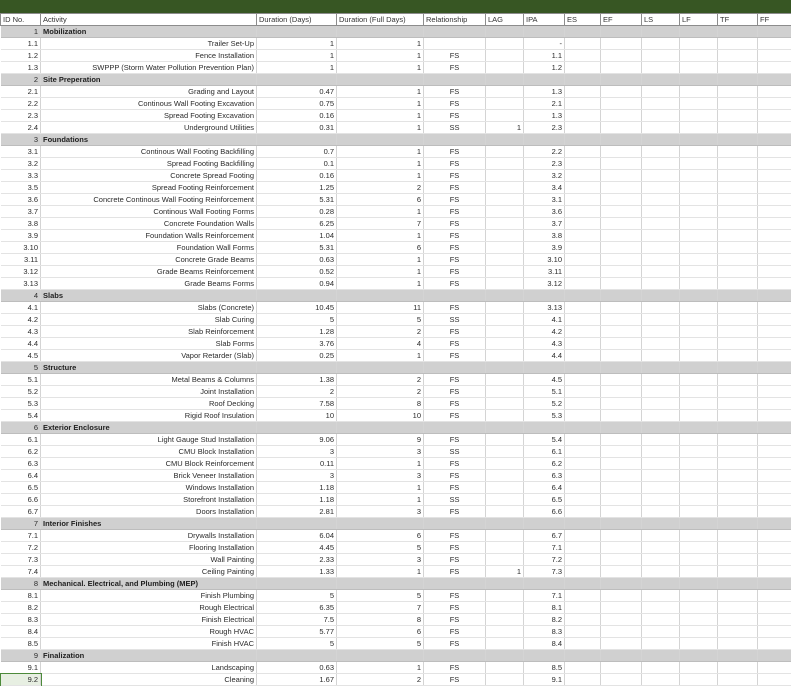  I want to click on cell-ipa: -, so click(544, 43).